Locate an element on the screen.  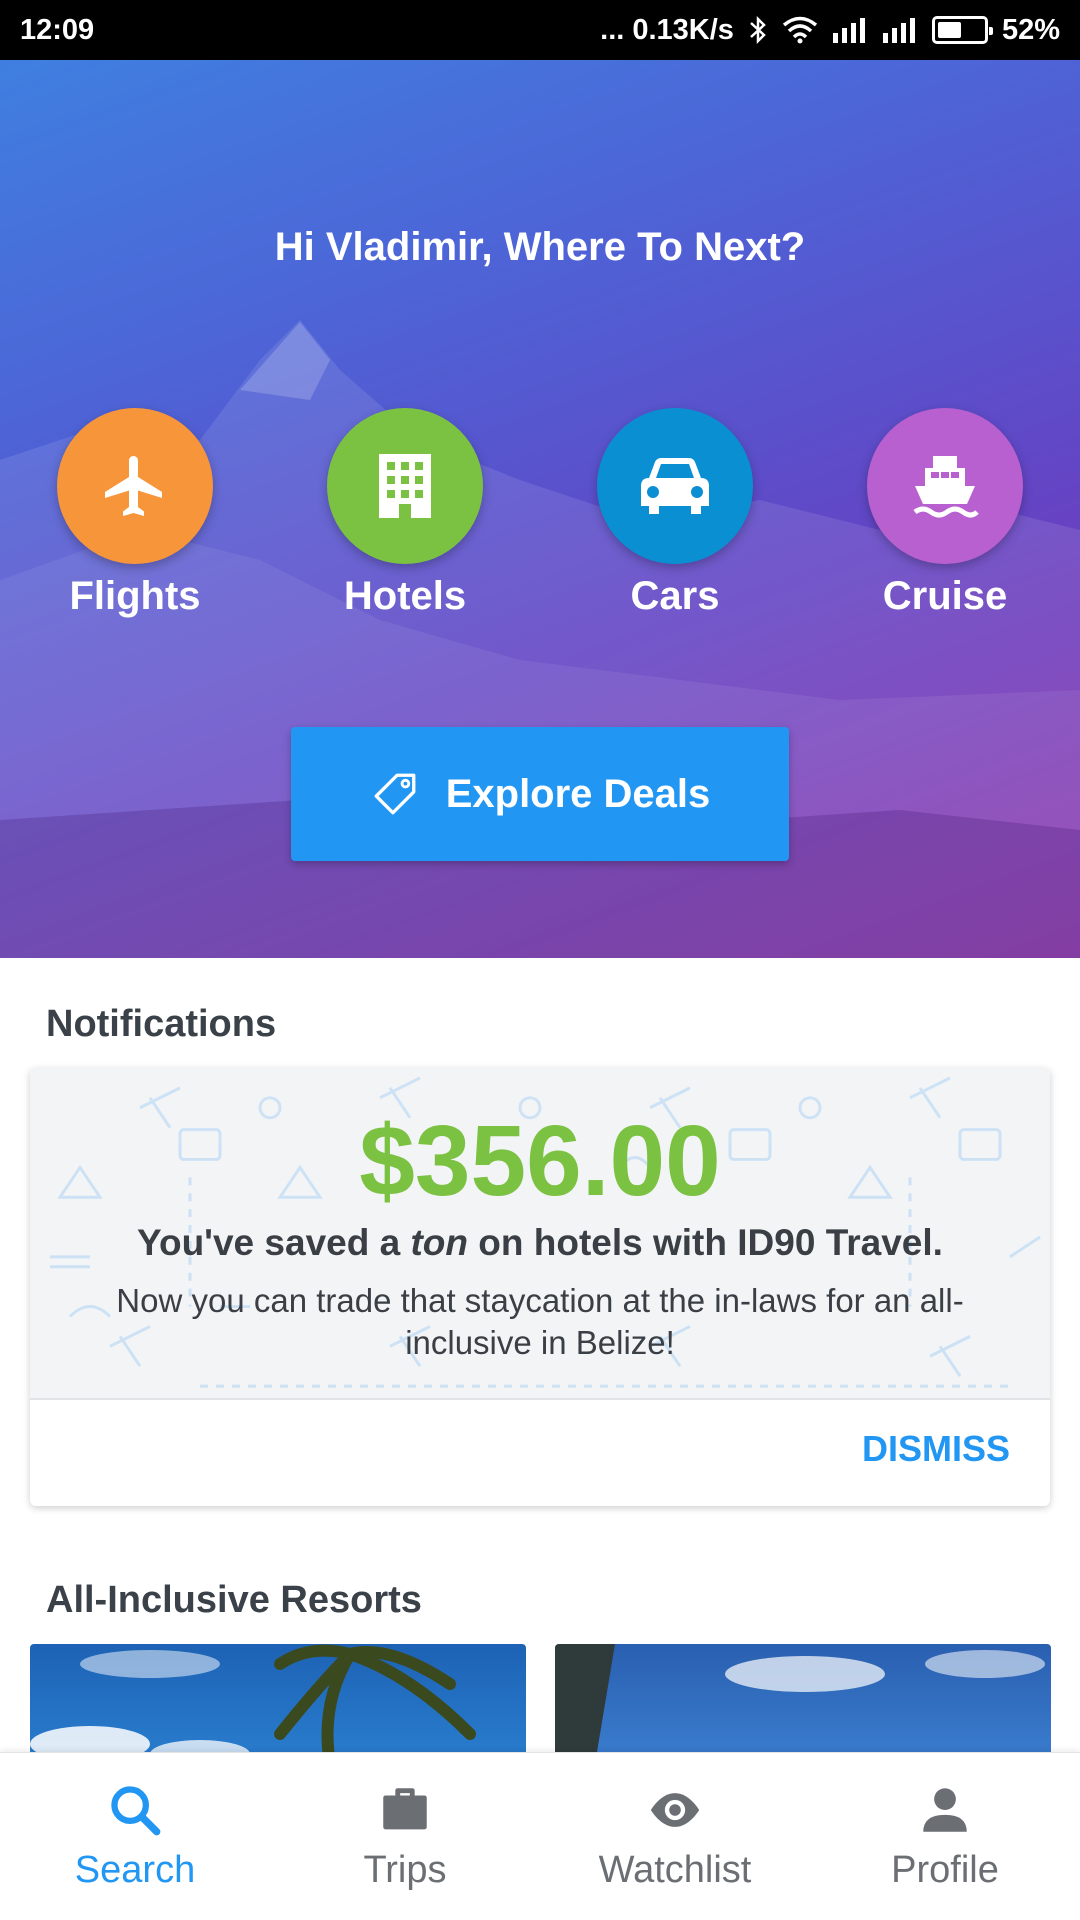
nav-watchlist: Watchlist is located at coordinates (675, 1836).